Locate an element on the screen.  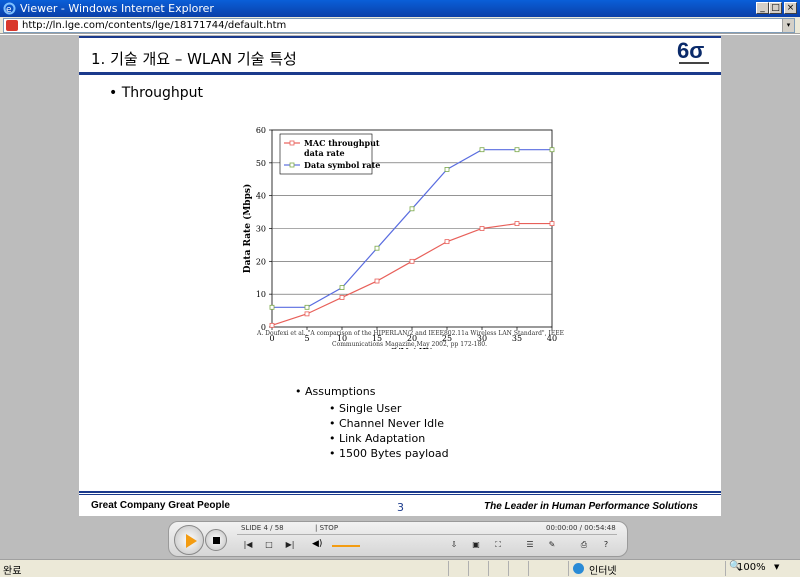
slide-list-icon: □ is located at coordinates (269, 545).